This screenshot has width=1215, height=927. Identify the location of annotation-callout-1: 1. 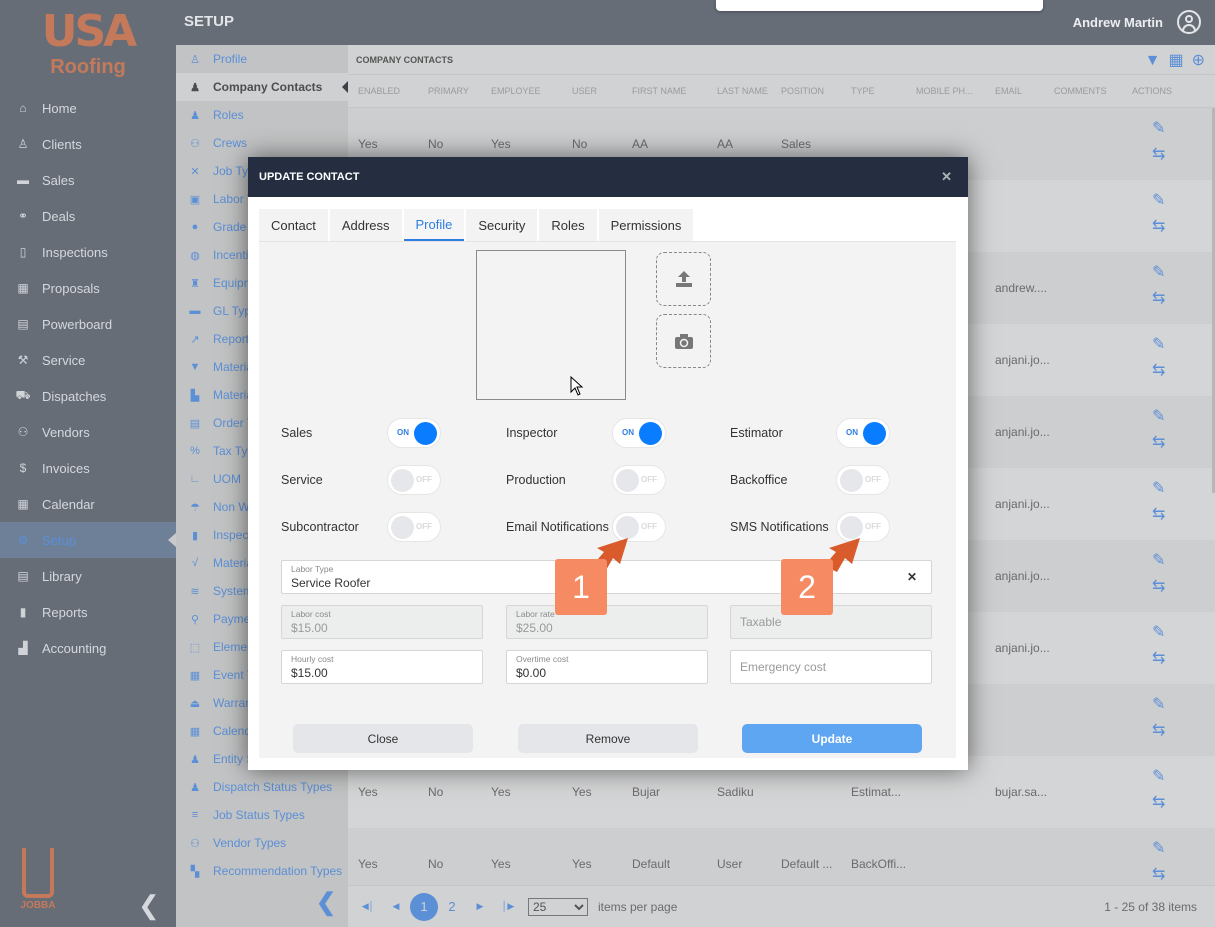
(581, 587).